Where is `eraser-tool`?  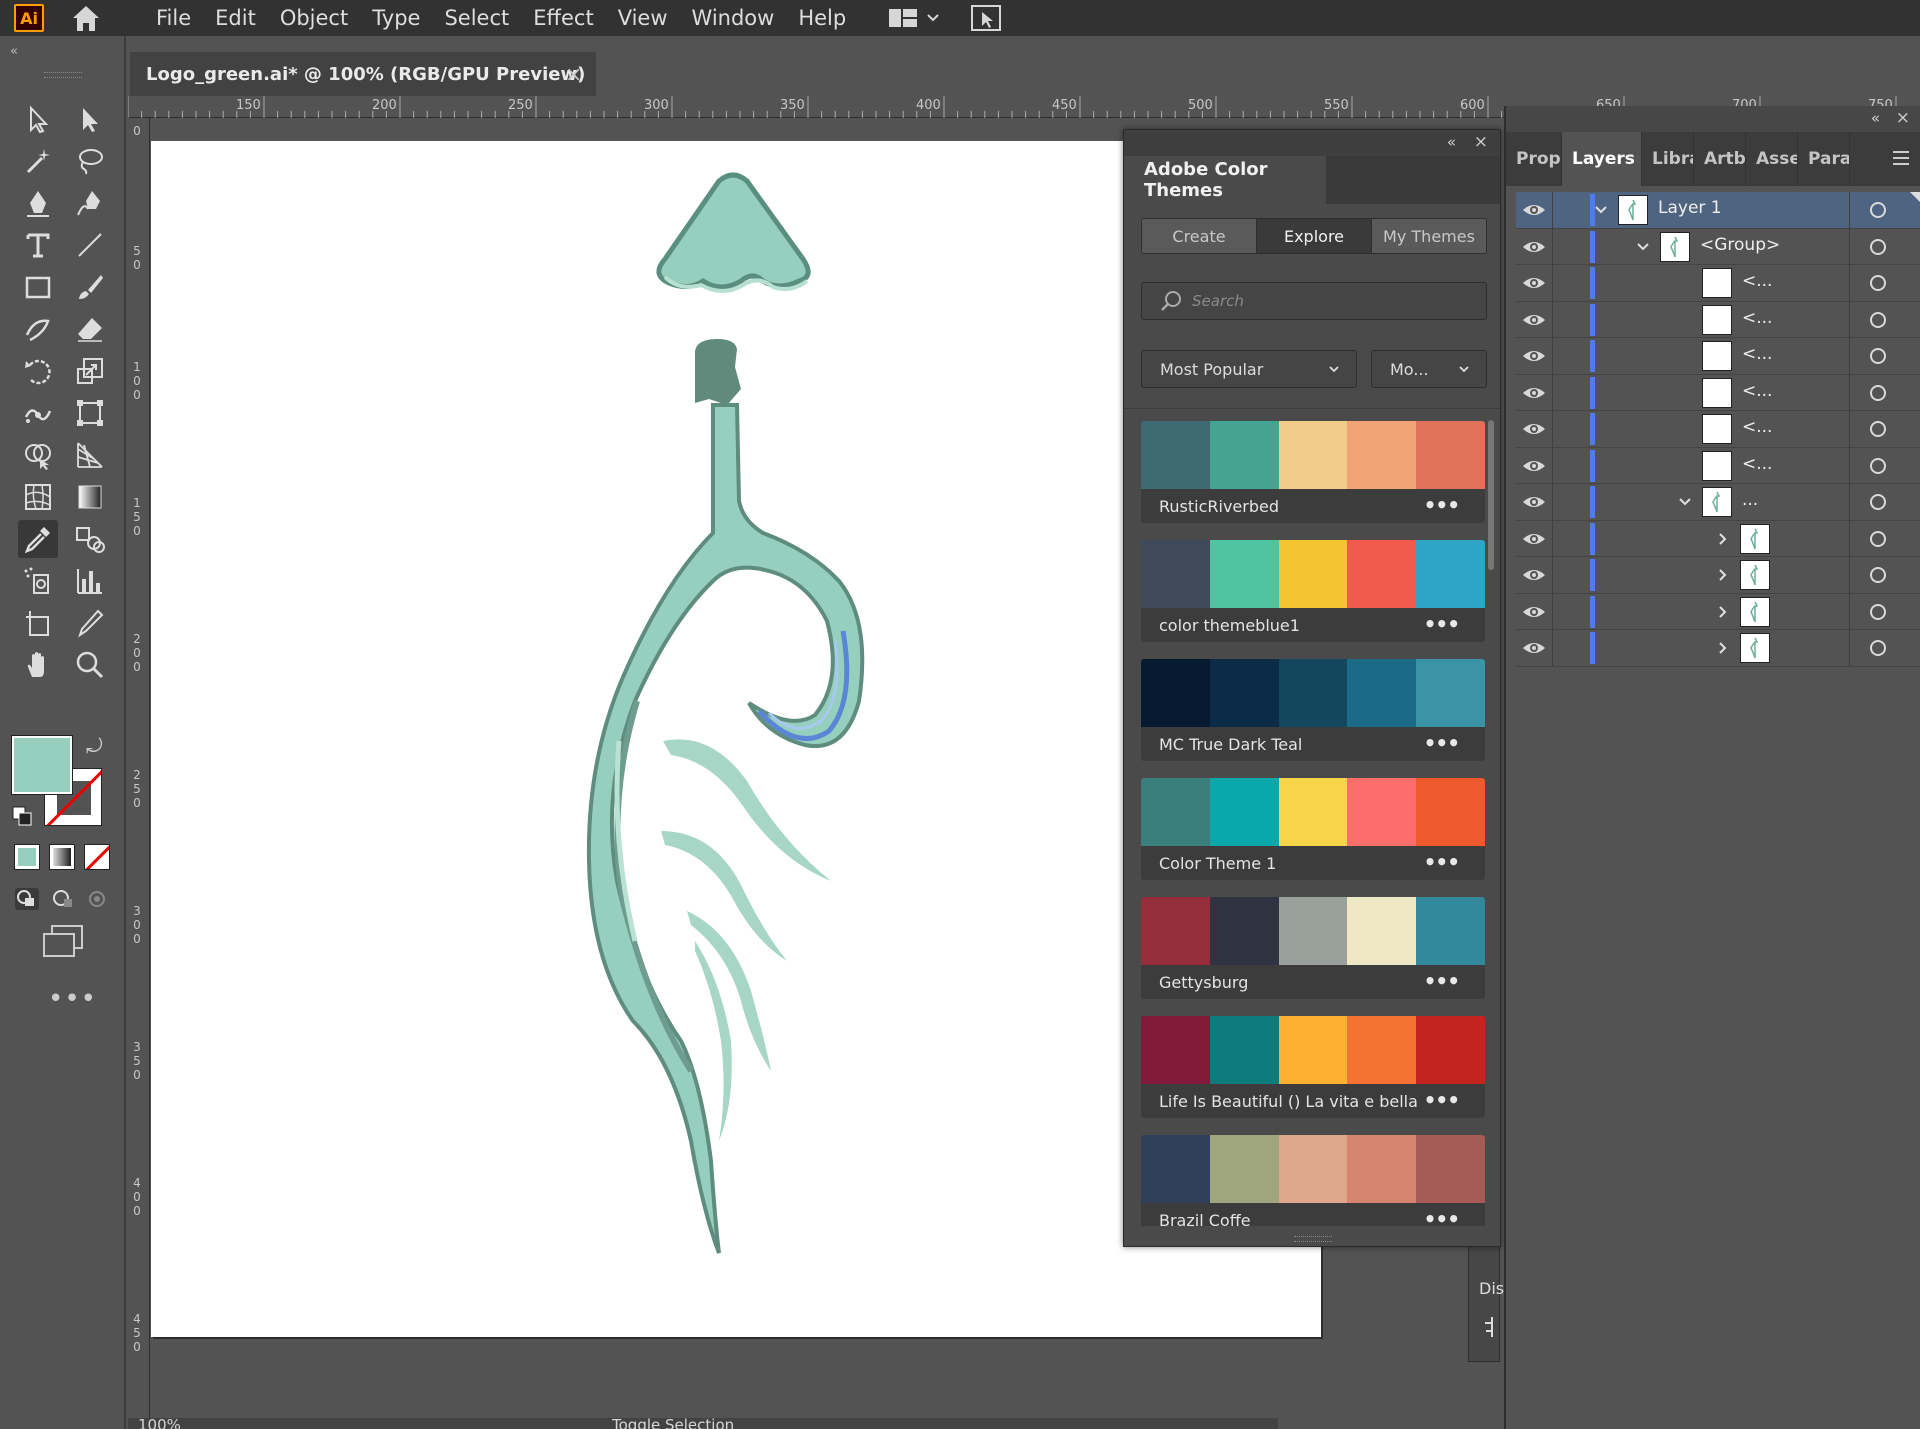 eraser-tool is located at coordinates (90, 329).